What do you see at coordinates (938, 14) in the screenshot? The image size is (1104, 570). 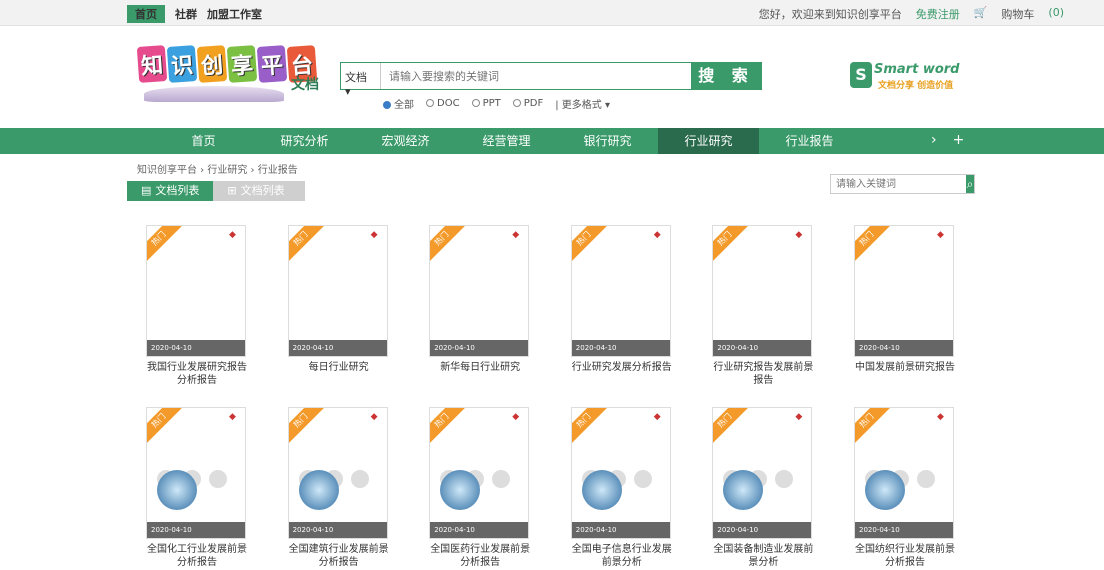 I see `register-link: 免费注册` at bounding box center [938, 14].